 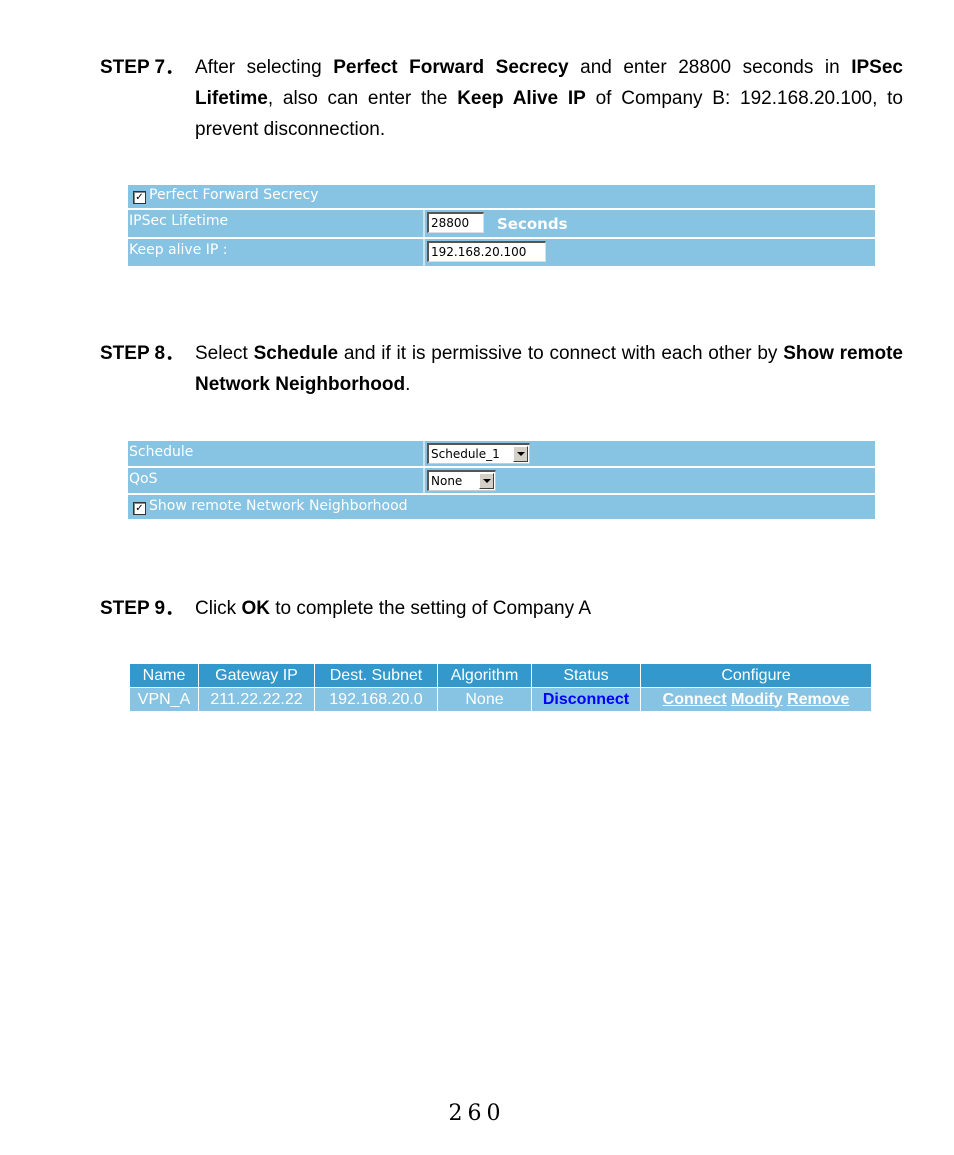 What do you see at coordinates (756, 675) in the screenshot?
I see `column-header: Configure` at bounding box center [756, 675].